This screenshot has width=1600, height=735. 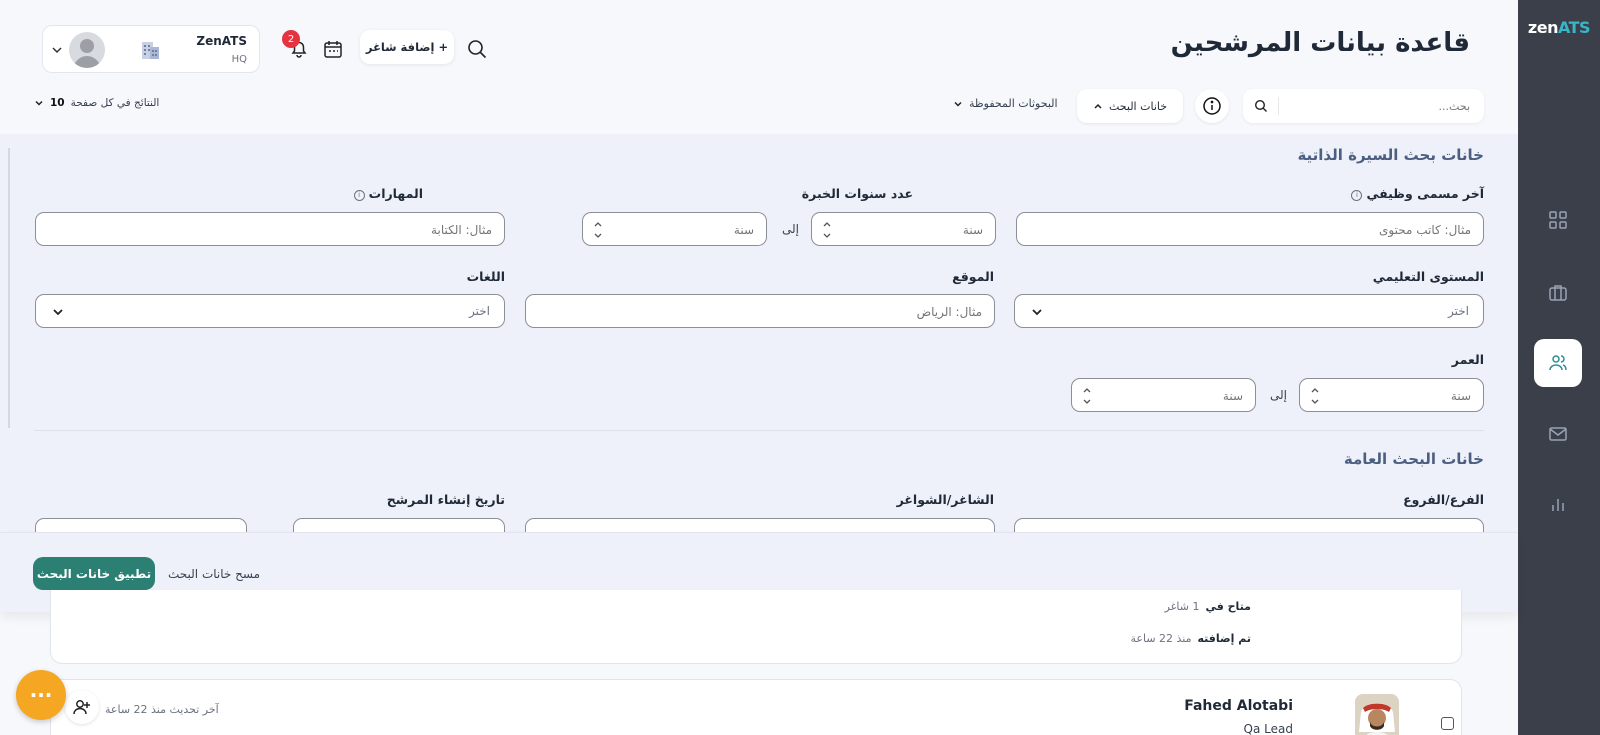 I want to click on users-icon, so click(x=1558, y=363).